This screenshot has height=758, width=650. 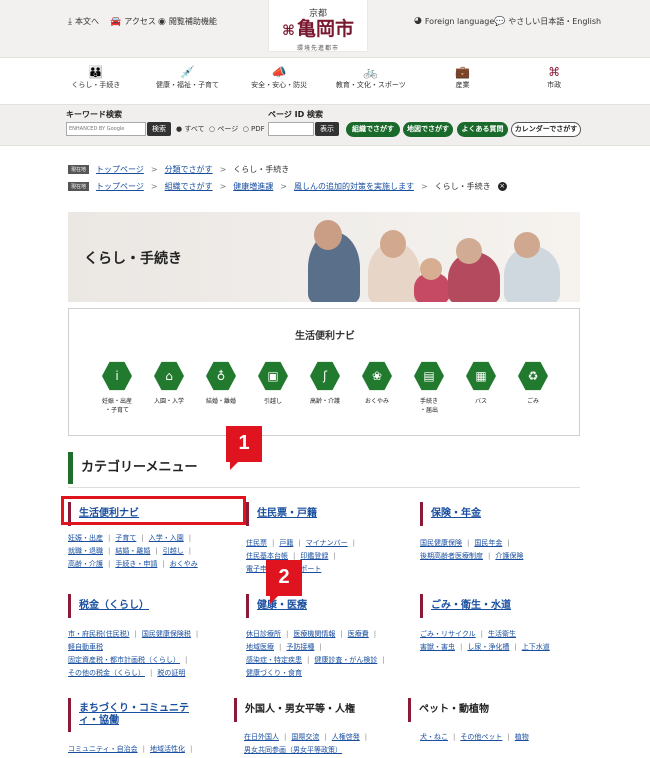 I want to click on category-link: 戸籍, so click(x=286, y=543).